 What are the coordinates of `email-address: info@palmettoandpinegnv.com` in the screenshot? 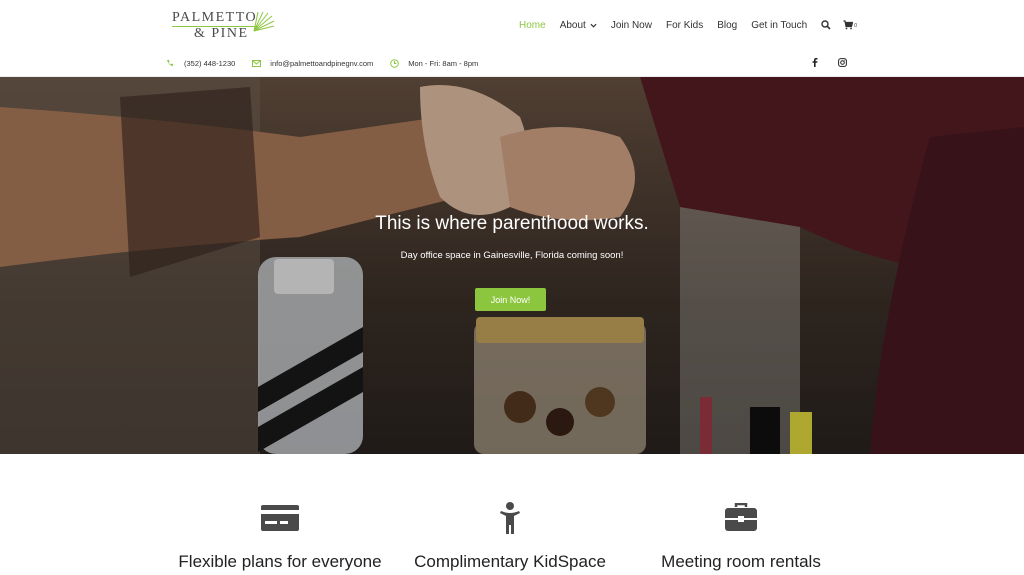 It's located at (322, 63).